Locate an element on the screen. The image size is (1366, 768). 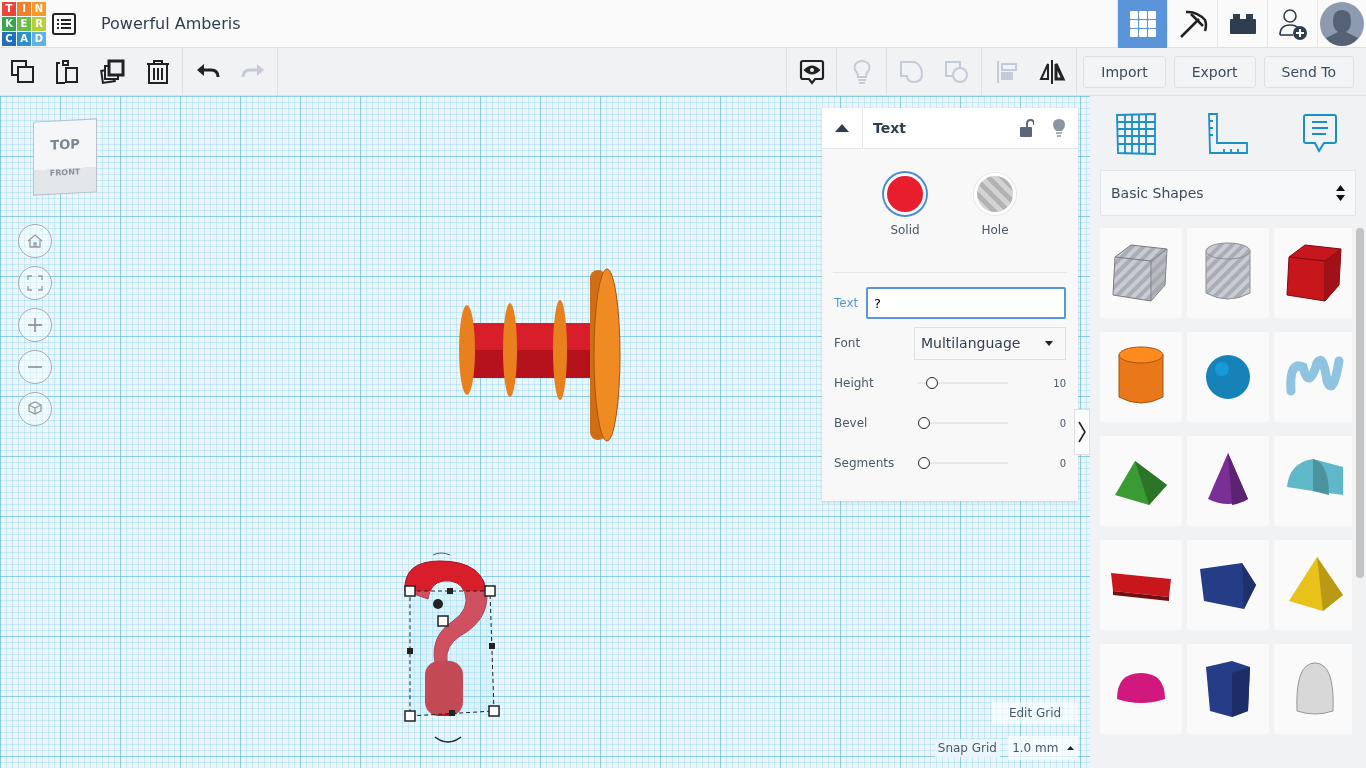
slider-value: 10 is located at coordinates (1059, 383).